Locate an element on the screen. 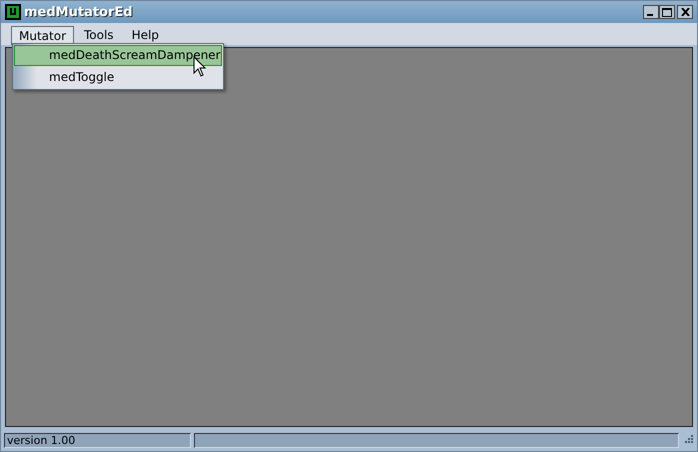  close-button is located at coordinates (685, 12).